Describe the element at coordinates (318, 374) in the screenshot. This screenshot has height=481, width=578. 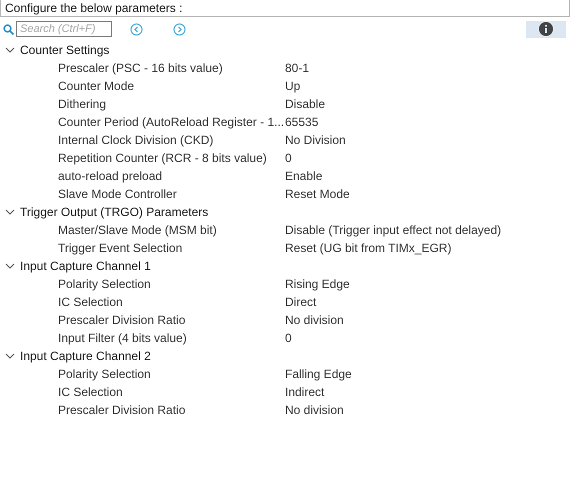
I see `parameter-value: Falling Edge` at that location.